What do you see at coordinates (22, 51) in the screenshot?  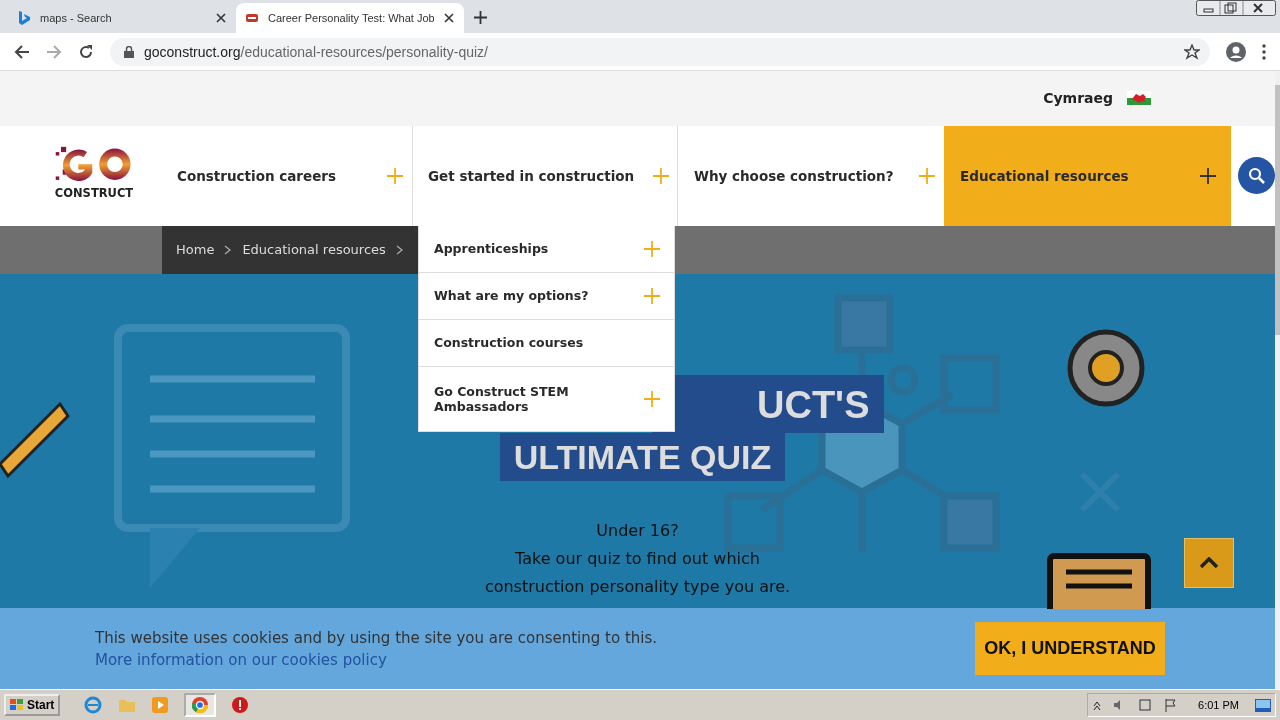 I see `back-icon` at bounding box center [22, 51].